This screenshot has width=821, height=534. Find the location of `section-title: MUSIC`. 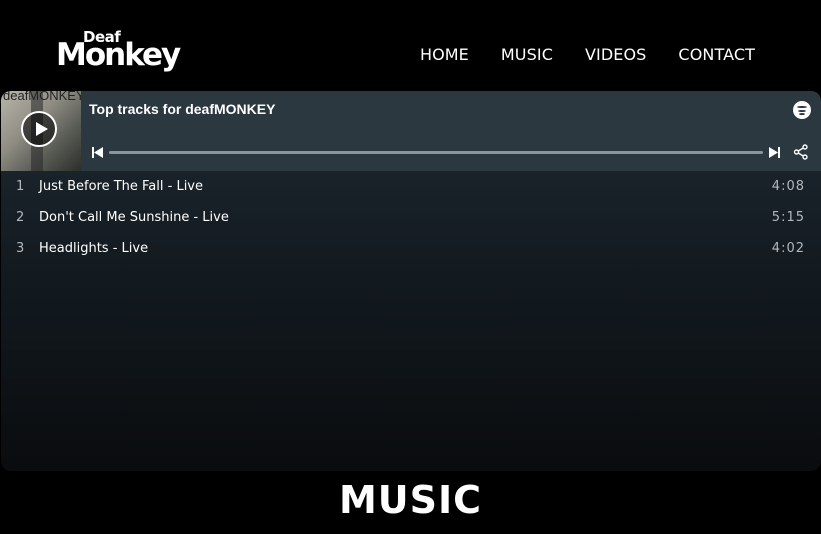

section-title: MUSIC is located at coordinates (410, 500).